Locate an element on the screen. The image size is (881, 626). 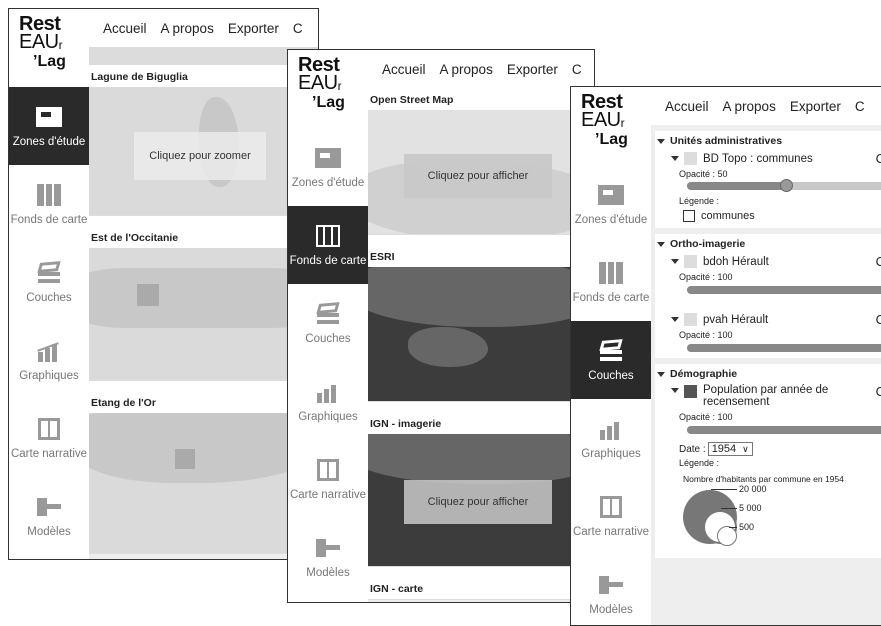
basemap-card: IGN - imagerie Cliquez pour afficher is located at coordinates (481, 484).